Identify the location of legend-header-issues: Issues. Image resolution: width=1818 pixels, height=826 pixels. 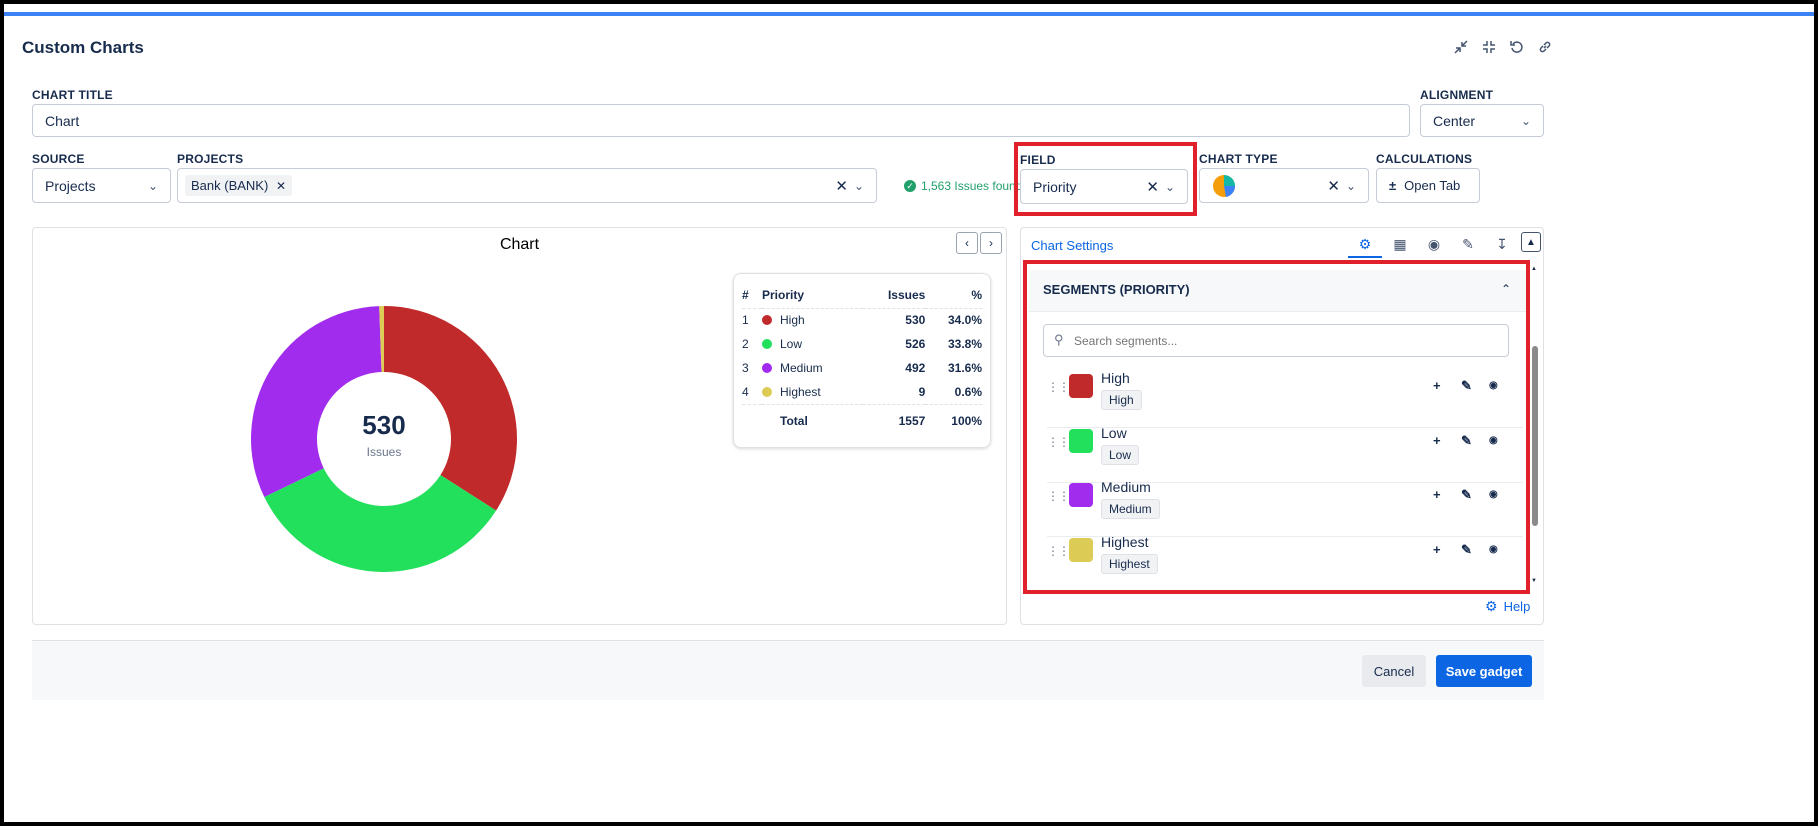
(906, 294).